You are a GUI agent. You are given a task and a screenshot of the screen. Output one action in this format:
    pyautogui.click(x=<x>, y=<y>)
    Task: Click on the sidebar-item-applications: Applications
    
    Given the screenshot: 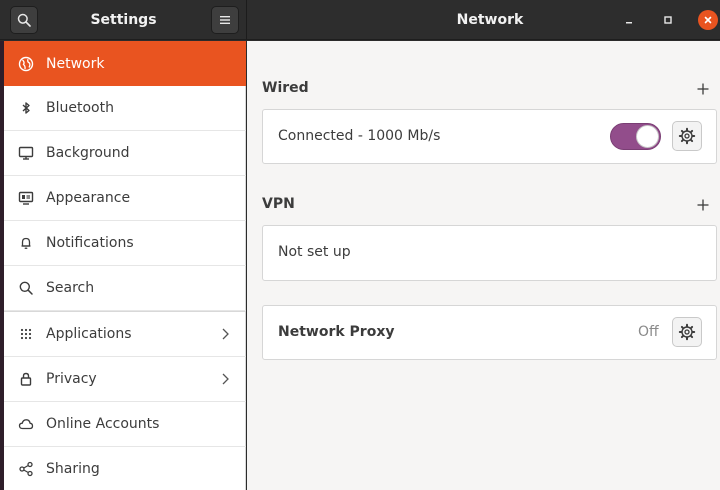 What is the action you would take?
    pyautogui.click(x=125, y=334)
    